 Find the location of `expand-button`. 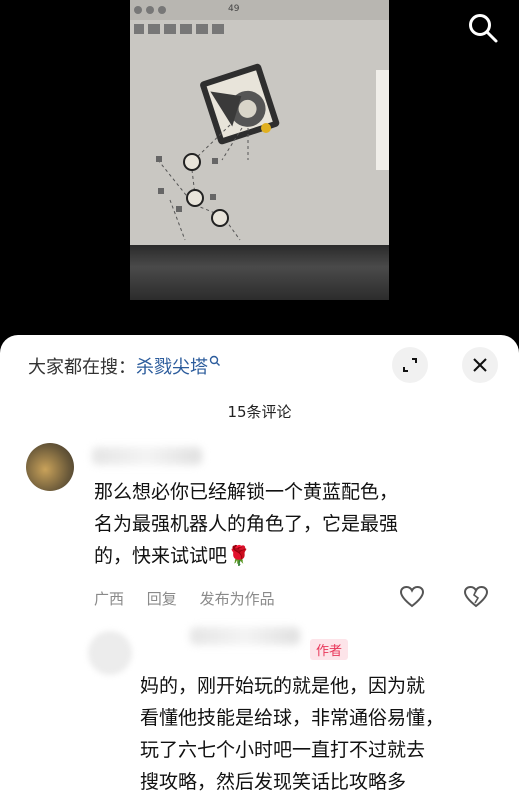

expand-button is located at coordinates (410, 365).